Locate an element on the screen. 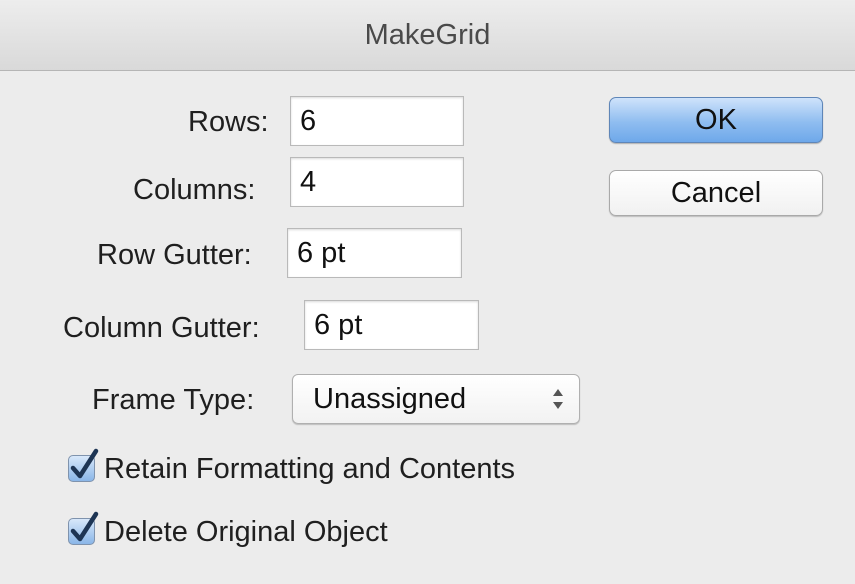 This screenshot has width=855, height=584. frame-type-label: Frame Type: is located at coordinates (173, 400).